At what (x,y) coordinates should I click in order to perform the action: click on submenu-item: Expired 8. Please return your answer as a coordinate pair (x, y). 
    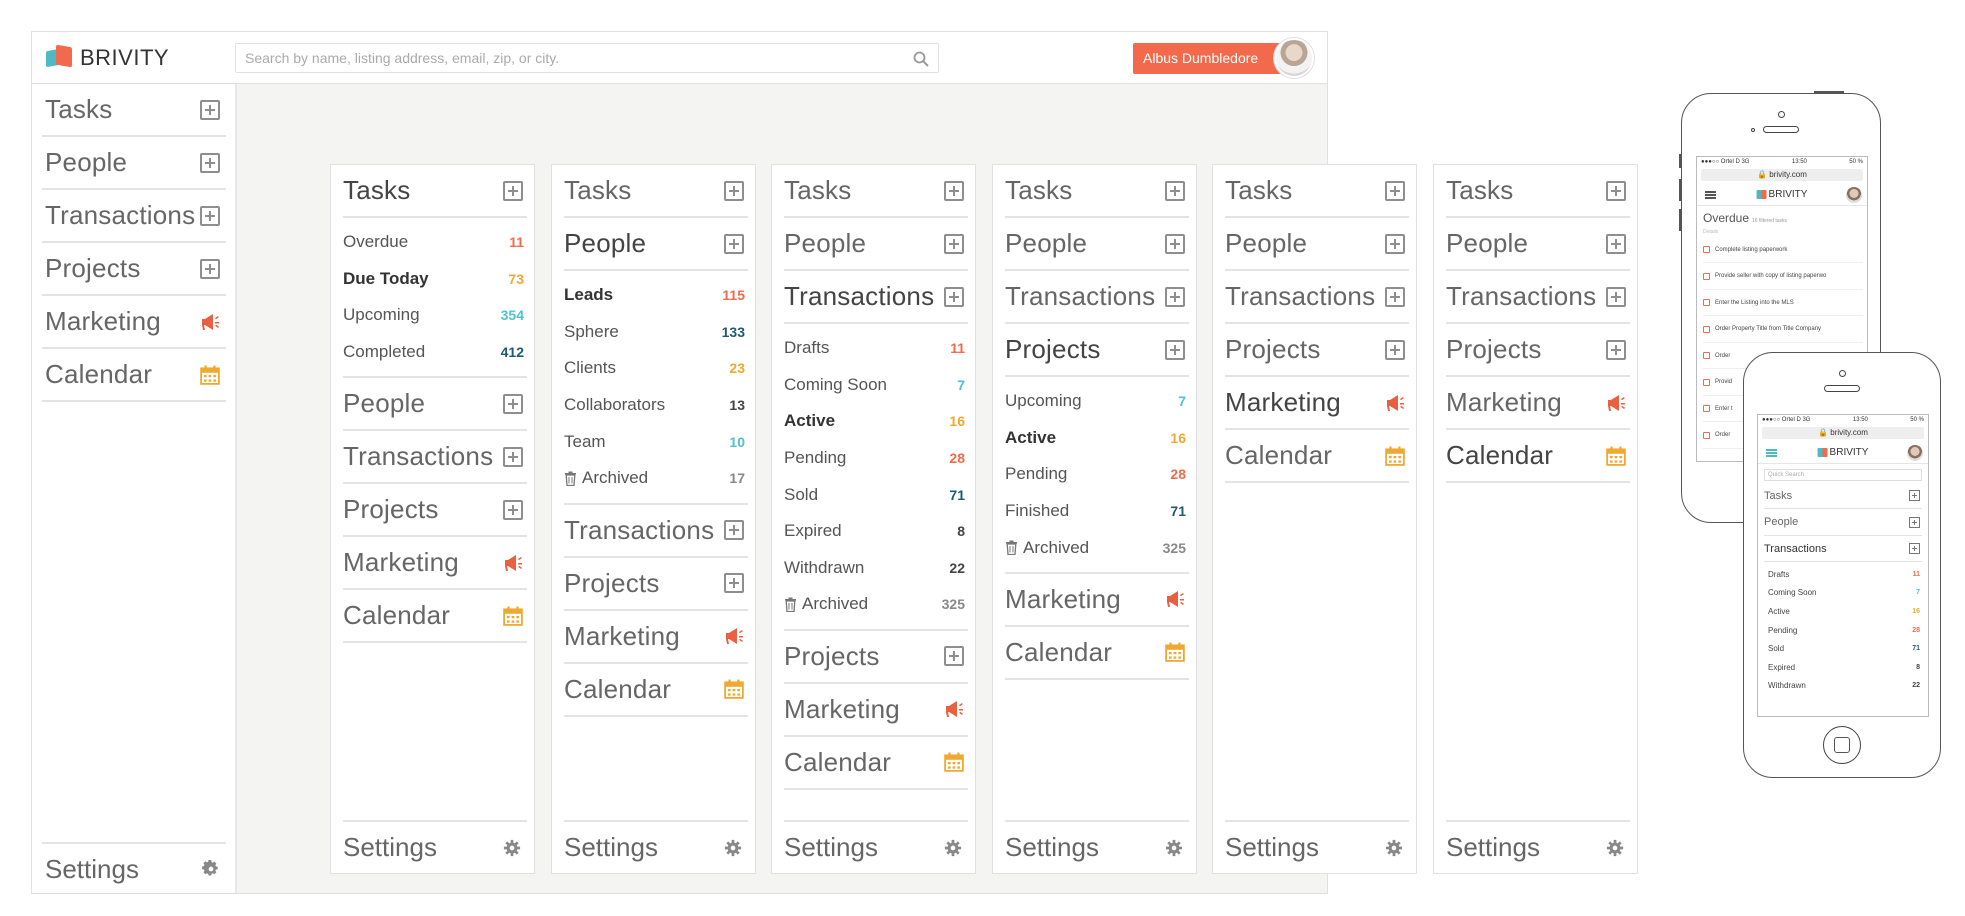
    Looking at the image, I should click on (876, 531).